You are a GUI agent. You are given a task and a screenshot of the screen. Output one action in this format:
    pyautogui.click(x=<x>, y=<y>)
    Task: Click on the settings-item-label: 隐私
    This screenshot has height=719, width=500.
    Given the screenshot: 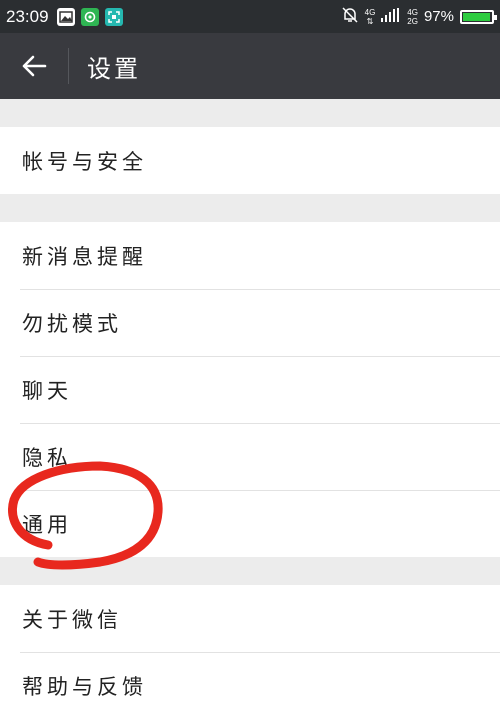 What is the action you would take?
    pyautogui.click(x=47, y=457)
    